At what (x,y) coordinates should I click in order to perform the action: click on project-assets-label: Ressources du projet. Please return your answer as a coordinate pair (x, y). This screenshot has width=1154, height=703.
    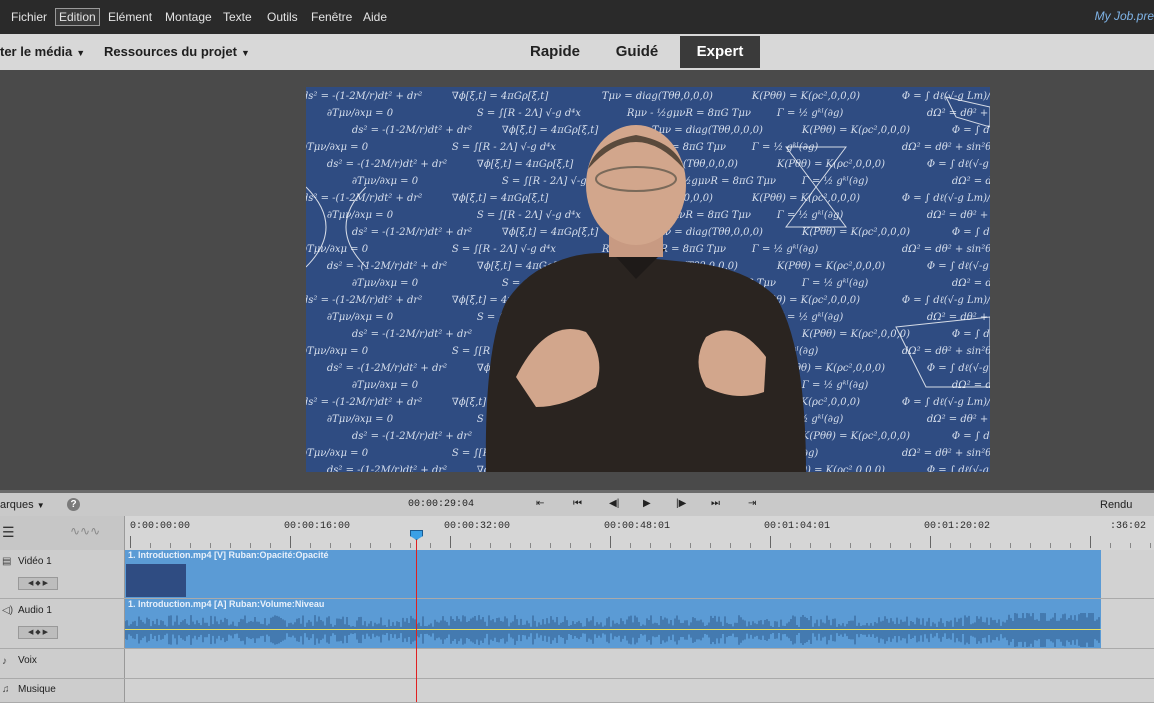
    Looking at the image, I should click on (170, 51).